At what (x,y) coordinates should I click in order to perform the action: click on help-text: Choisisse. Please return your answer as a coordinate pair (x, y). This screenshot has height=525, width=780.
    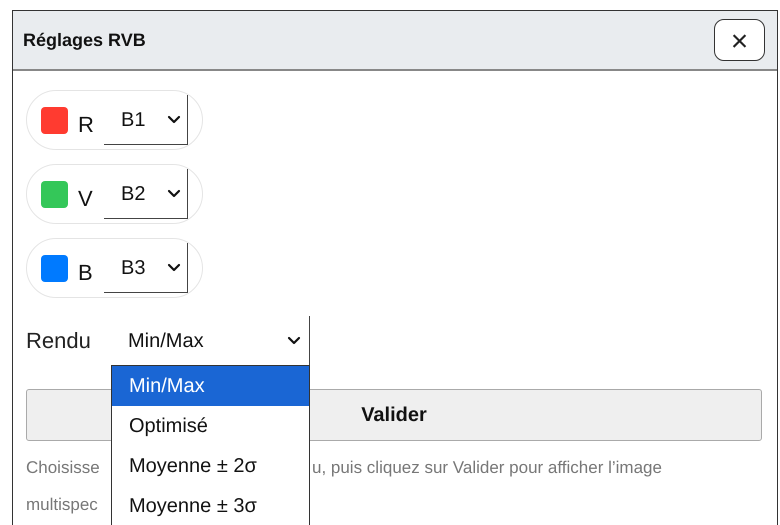
    Looking at the image, I should click on (63, 468).